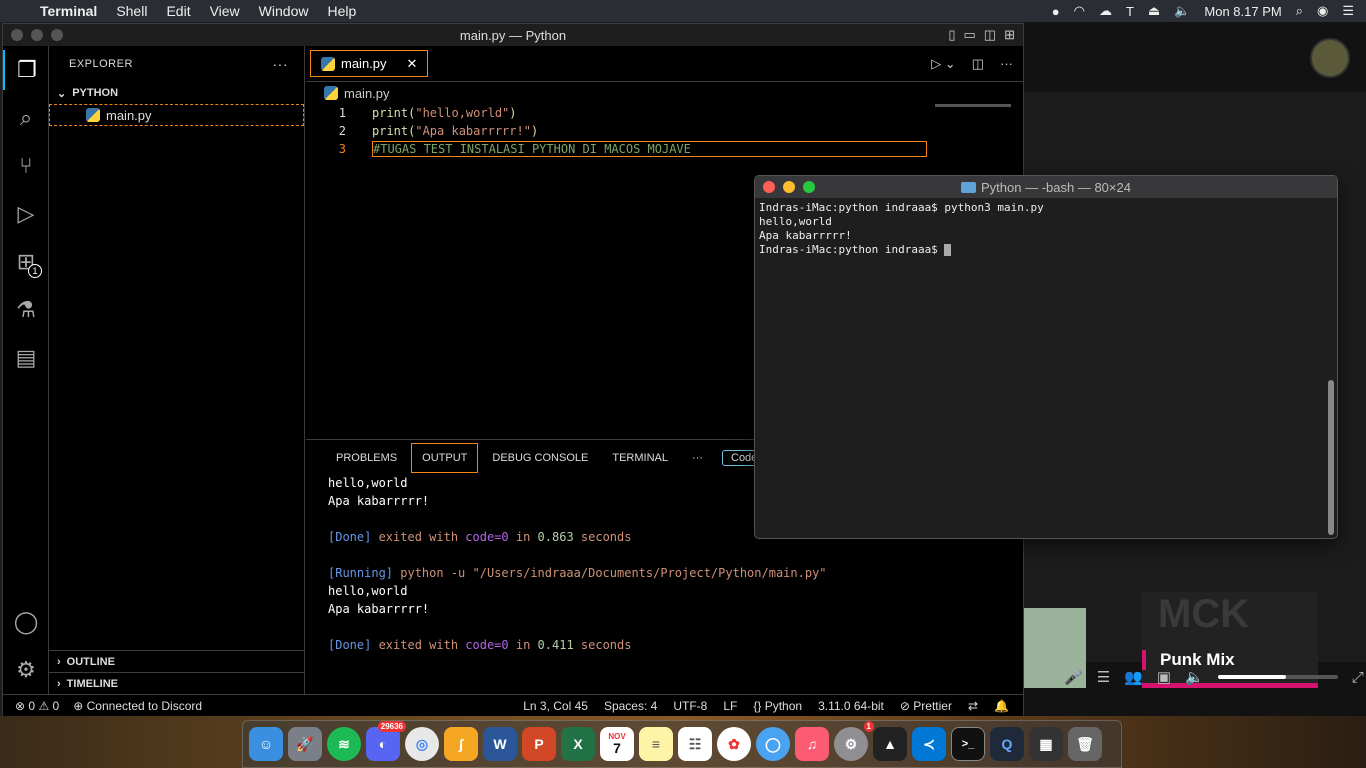 This screenshot has width=1366, height=768. What do you see at coordinates (500, 744) in the screenshot?
I see `word-icon: W` at bounding box center [500, 744].